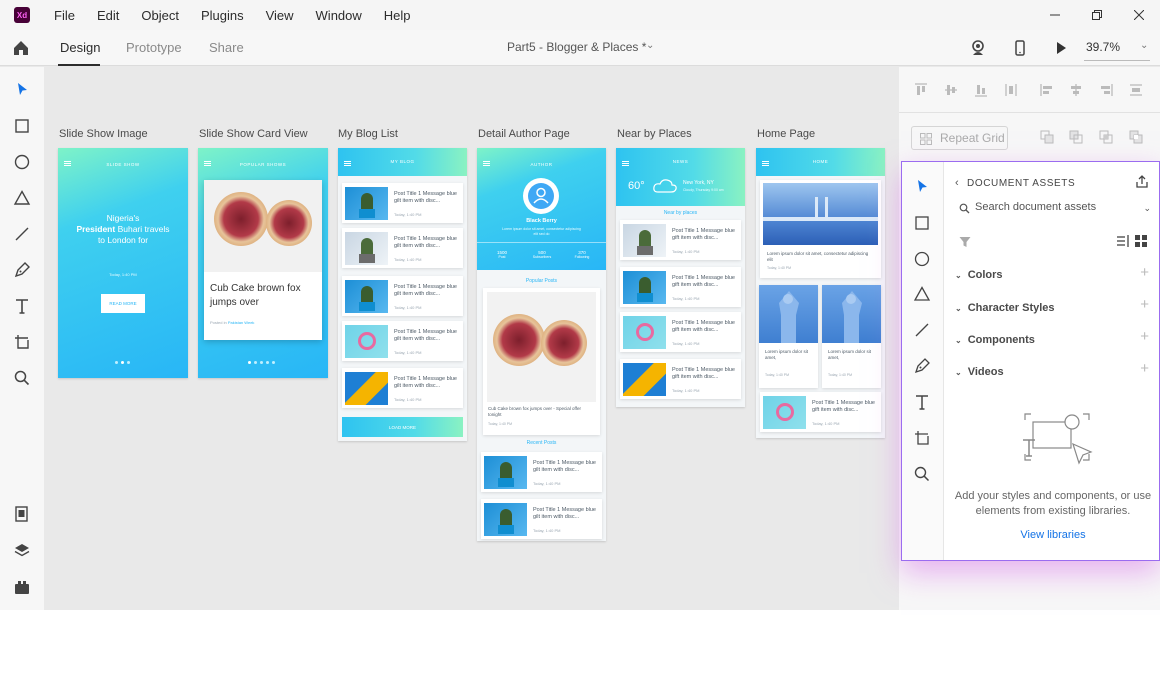  Describe the element at coordinates (1144, 304) in the screenshot. I see `add-character-style-icon: +` at that location.